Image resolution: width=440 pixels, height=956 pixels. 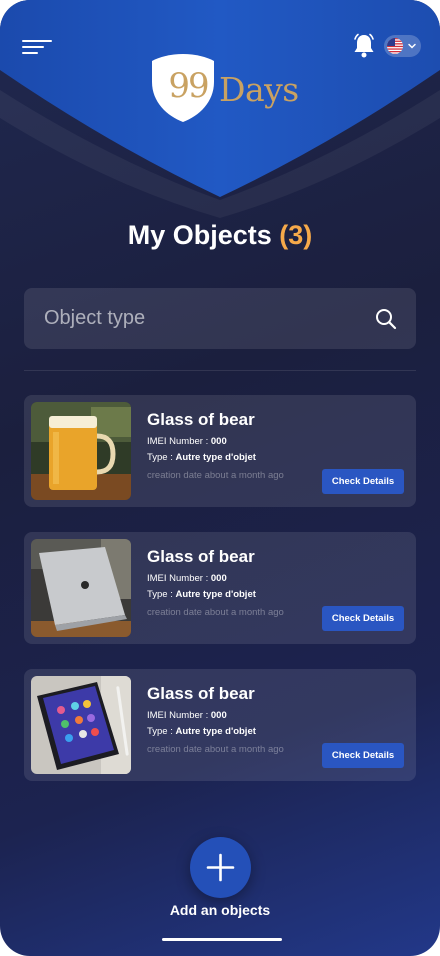 I want to click on search-bar, so click(x=220, y=318).